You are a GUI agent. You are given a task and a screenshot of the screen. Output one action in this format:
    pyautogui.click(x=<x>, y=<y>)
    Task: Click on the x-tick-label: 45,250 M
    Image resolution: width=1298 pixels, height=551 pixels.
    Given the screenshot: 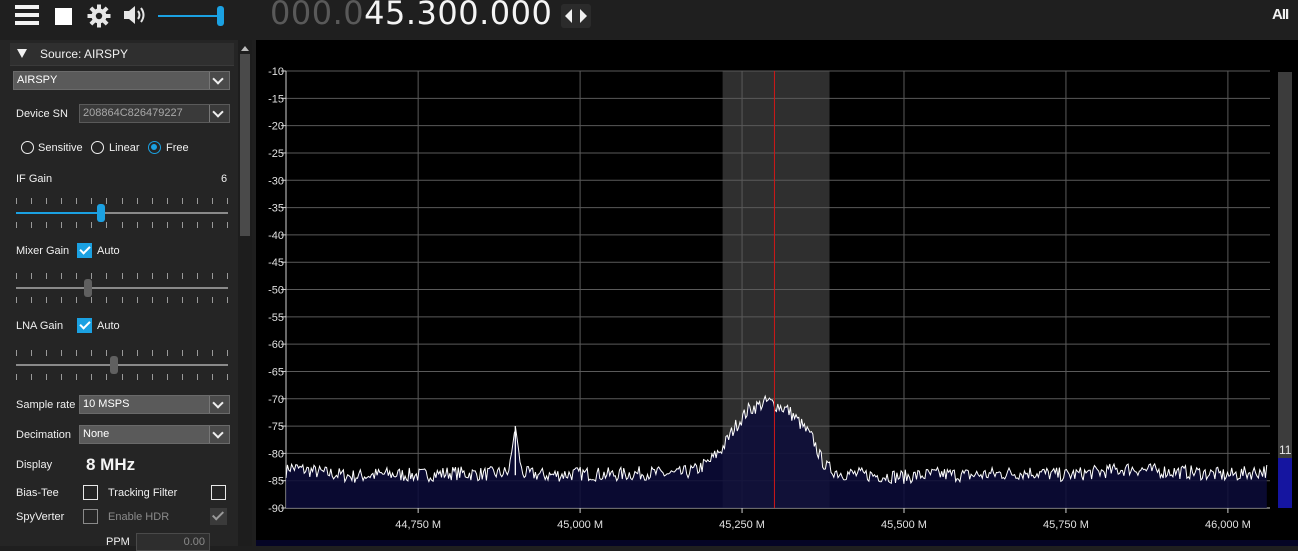 What is the action you would take?
    pyautogui.click(x=742, y=525)
    